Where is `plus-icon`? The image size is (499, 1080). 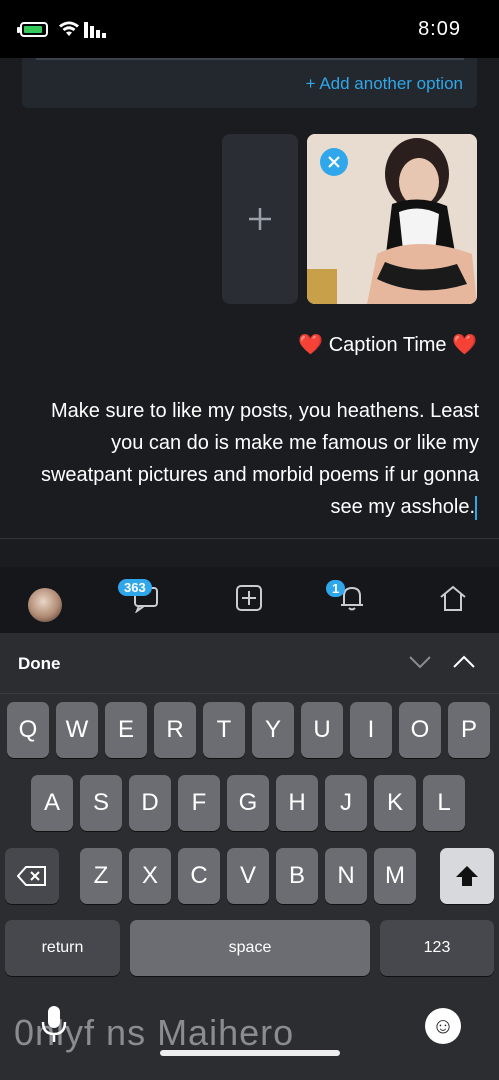
plus-icon is located at coordinates (260, 219).